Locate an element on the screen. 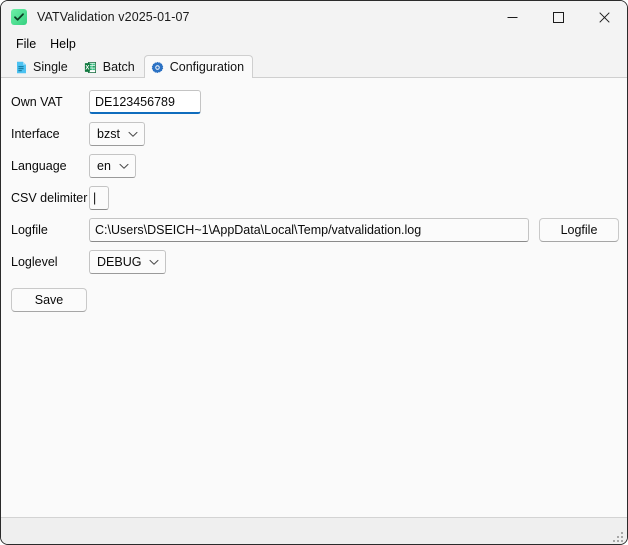  spreadsheet-icon: X is located at coordinates (91, 67).